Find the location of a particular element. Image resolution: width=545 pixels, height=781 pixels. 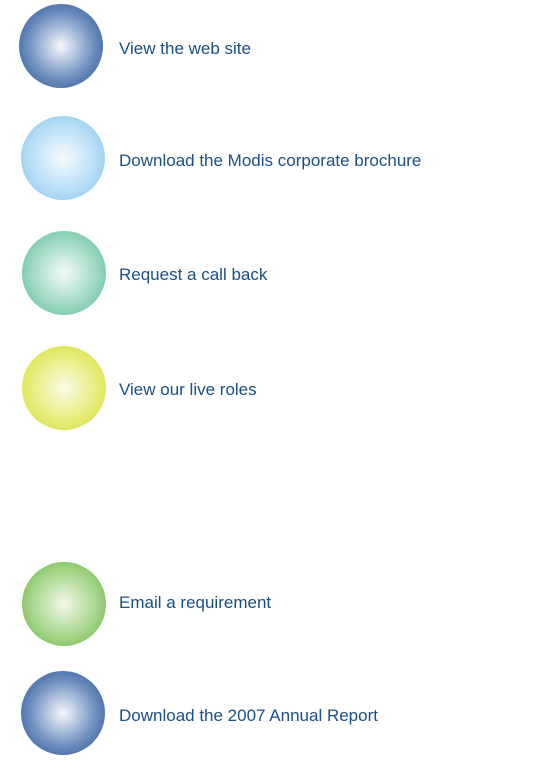

download-brochure-label: Download the Modis corporate brochure is located at coordinates (270, 160).